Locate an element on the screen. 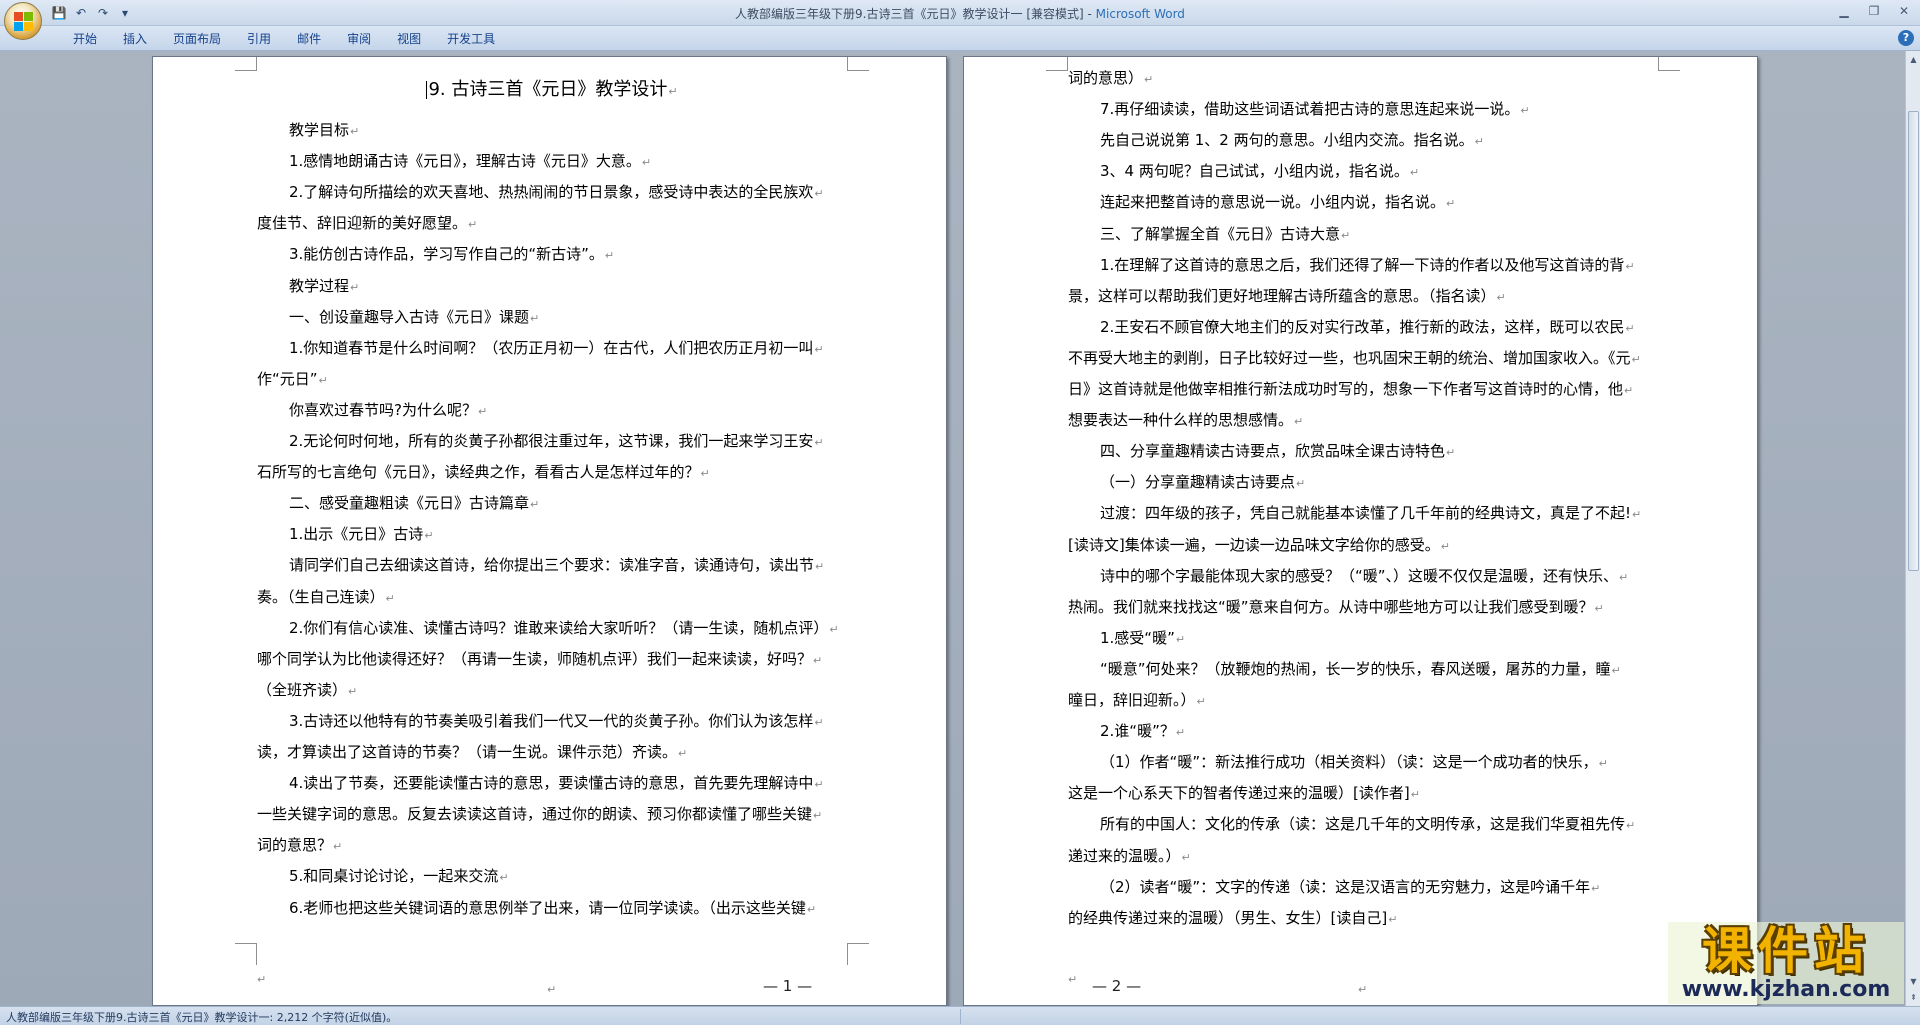  line-text: （2）读者“暖”：文字的传递（读：这是汉语言的无穷魅力，这是吟诵千年 is located at coordinates (1345, 886).